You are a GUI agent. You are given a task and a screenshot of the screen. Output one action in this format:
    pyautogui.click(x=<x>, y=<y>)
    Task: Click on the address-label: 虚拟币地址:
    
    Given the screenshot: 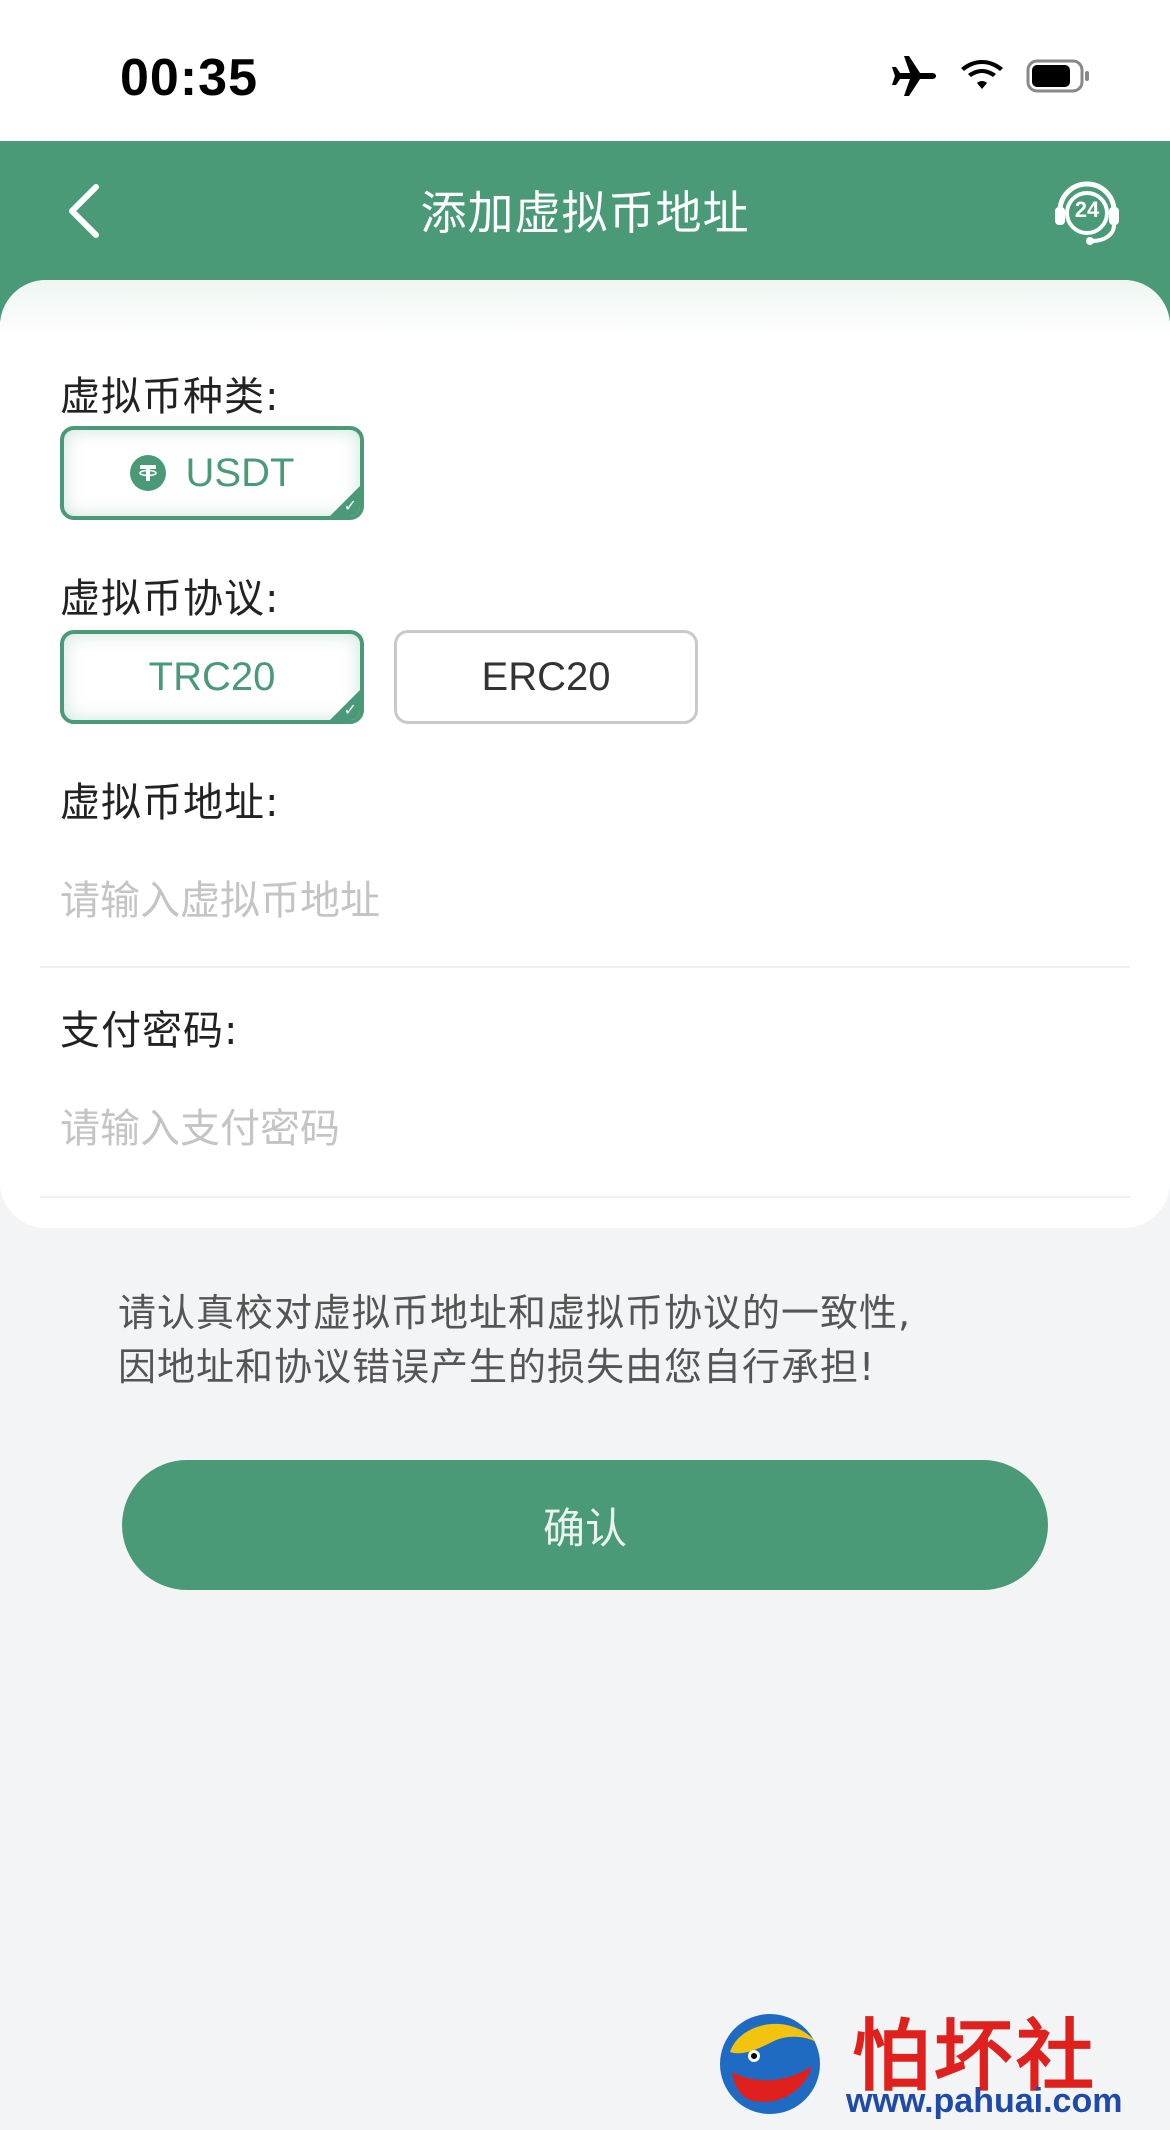 What is the action you would take?
    pyautogui.click(x=170, y=803)
    